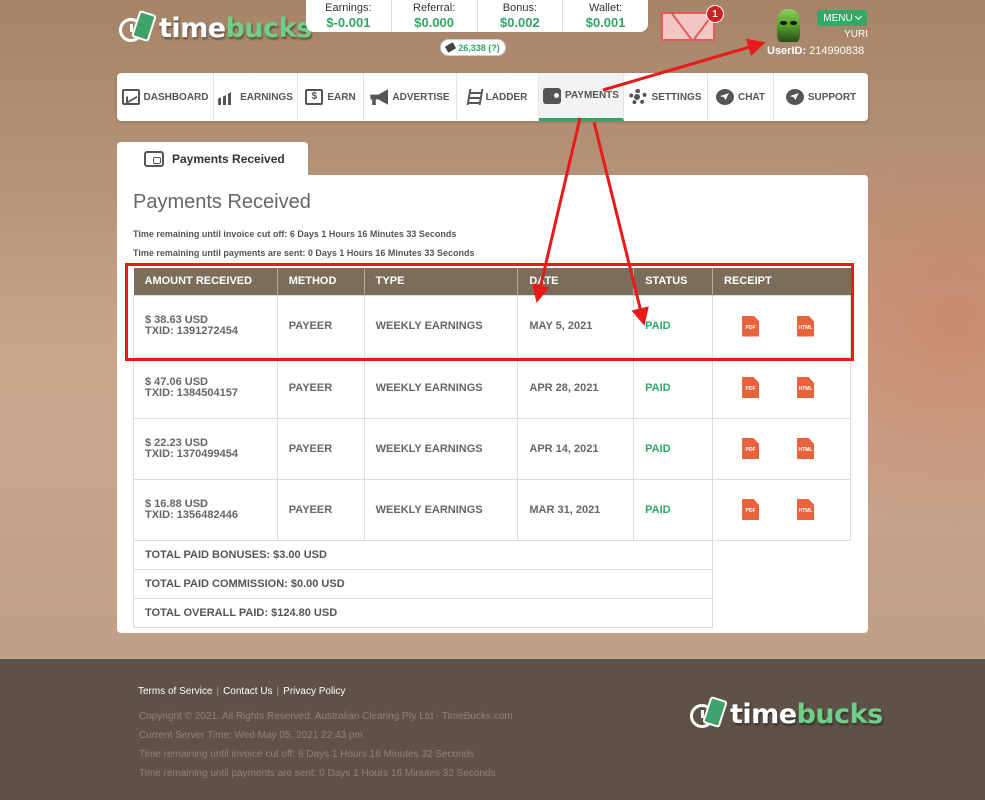 This screenshot has height=800, width=985. I want to click on payment-date: APR 14, 2021, so click(576, 448).